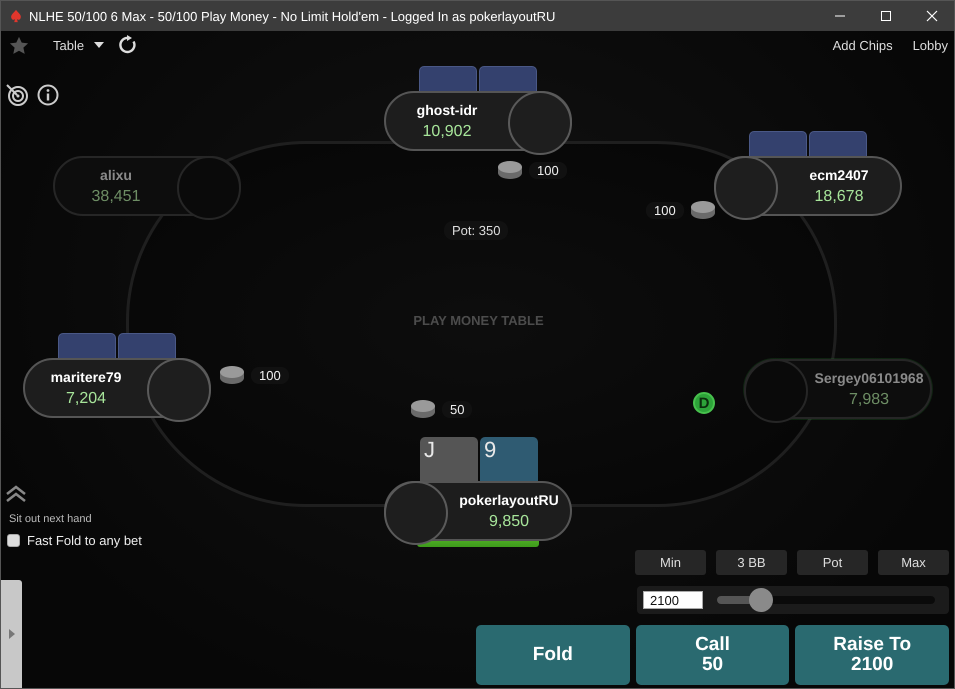 The width and height of the screenshot is (955, 689). What do you see at coordinates (932, 16) in the screenshot?
I see `close-icon` at bounding box center [932, 16].